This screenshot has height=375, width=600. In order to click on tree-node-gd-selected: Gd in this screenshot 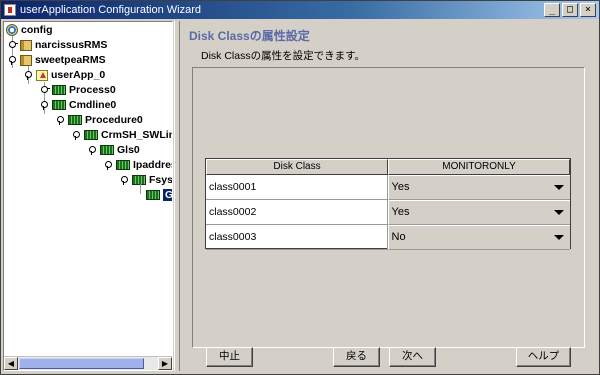, I will do `click(159, 195)`.